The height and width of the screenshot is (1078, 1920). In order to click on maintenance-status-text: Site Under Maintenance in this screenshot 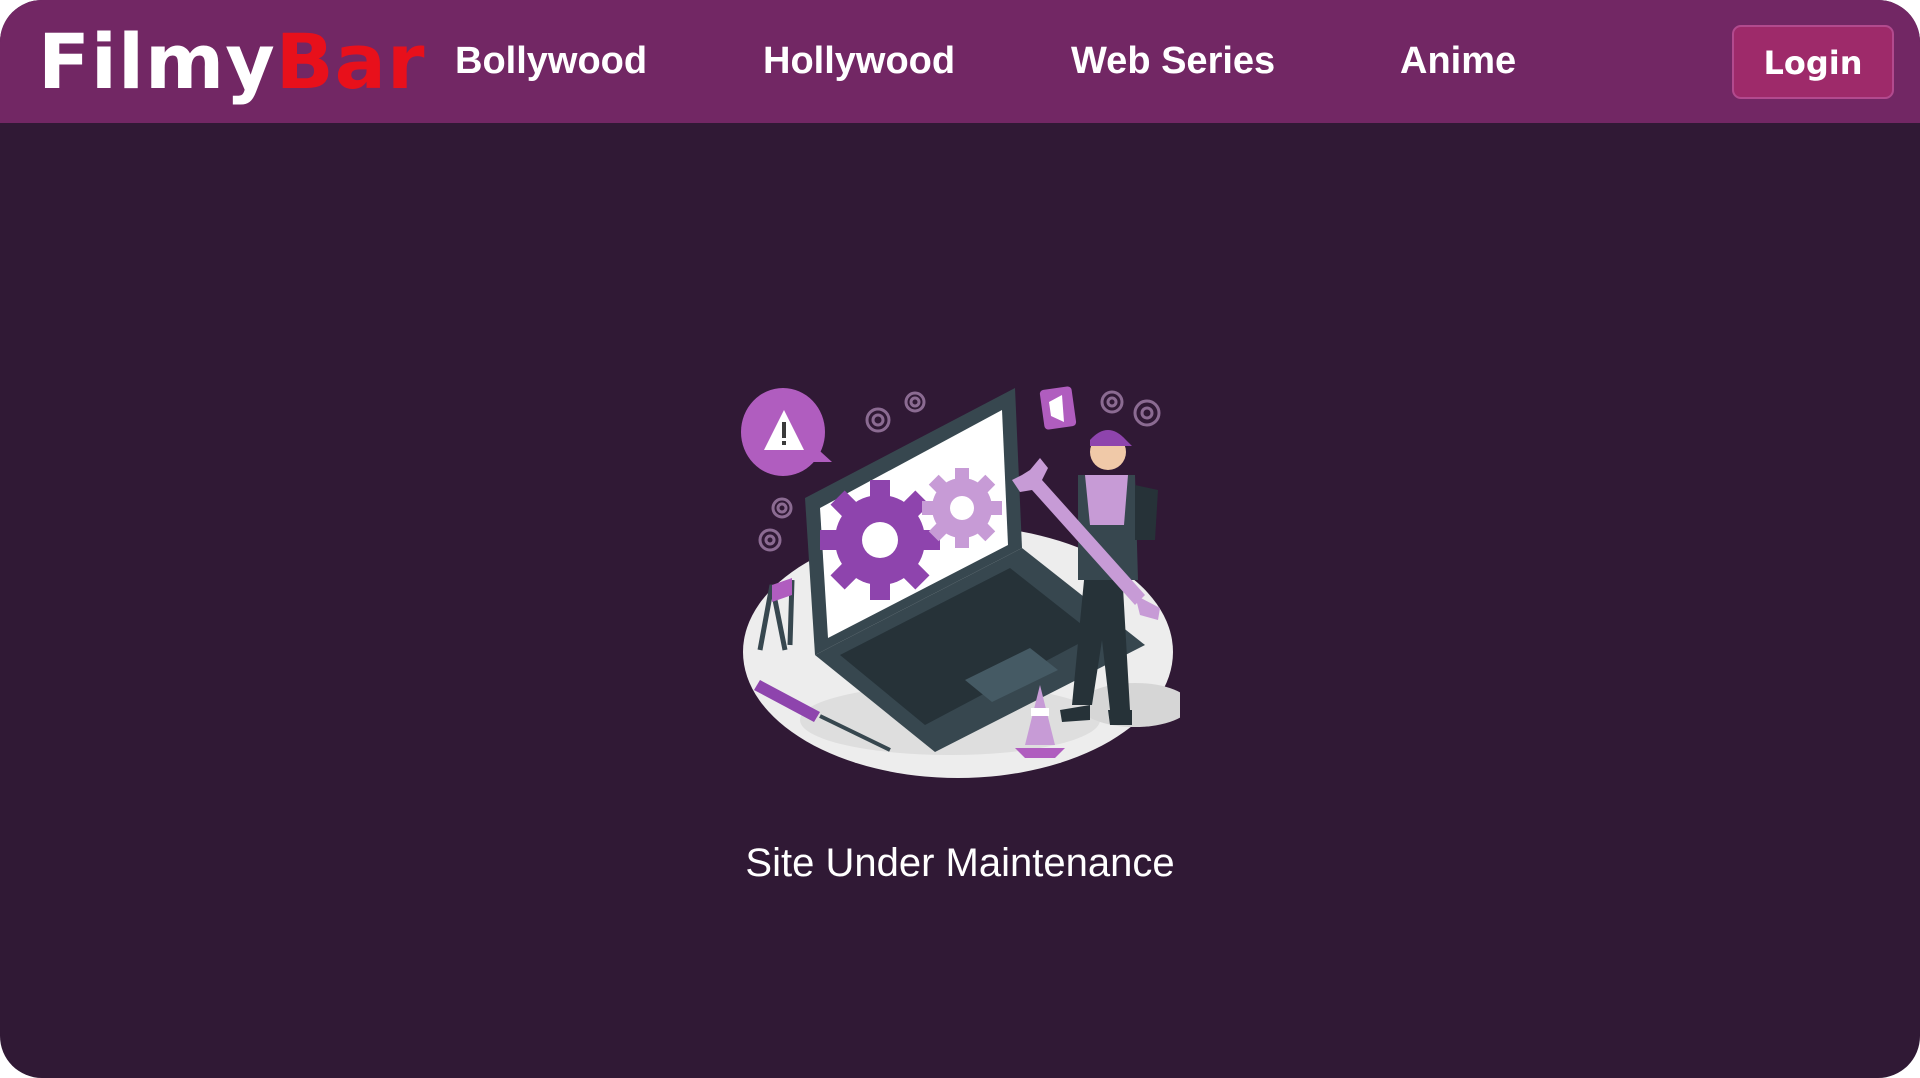, I will do `click(960, 863)`.